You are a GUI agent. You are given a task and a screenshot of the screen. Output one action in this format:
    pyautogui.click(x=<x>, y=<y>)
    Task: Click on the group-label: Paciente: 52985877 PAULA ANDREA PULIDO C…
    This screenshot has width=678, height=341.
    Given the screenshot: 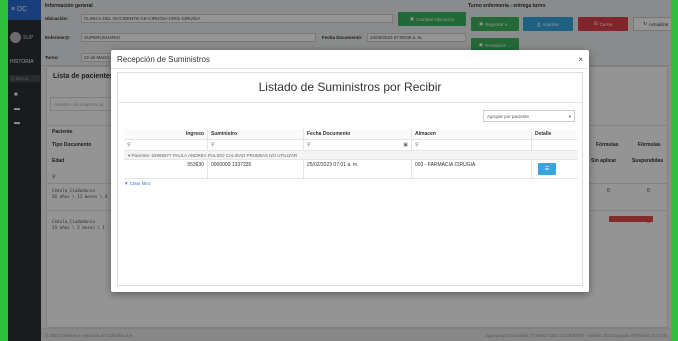 What is the action you would take?
    pyautogui.click(x=214, y=155)
    